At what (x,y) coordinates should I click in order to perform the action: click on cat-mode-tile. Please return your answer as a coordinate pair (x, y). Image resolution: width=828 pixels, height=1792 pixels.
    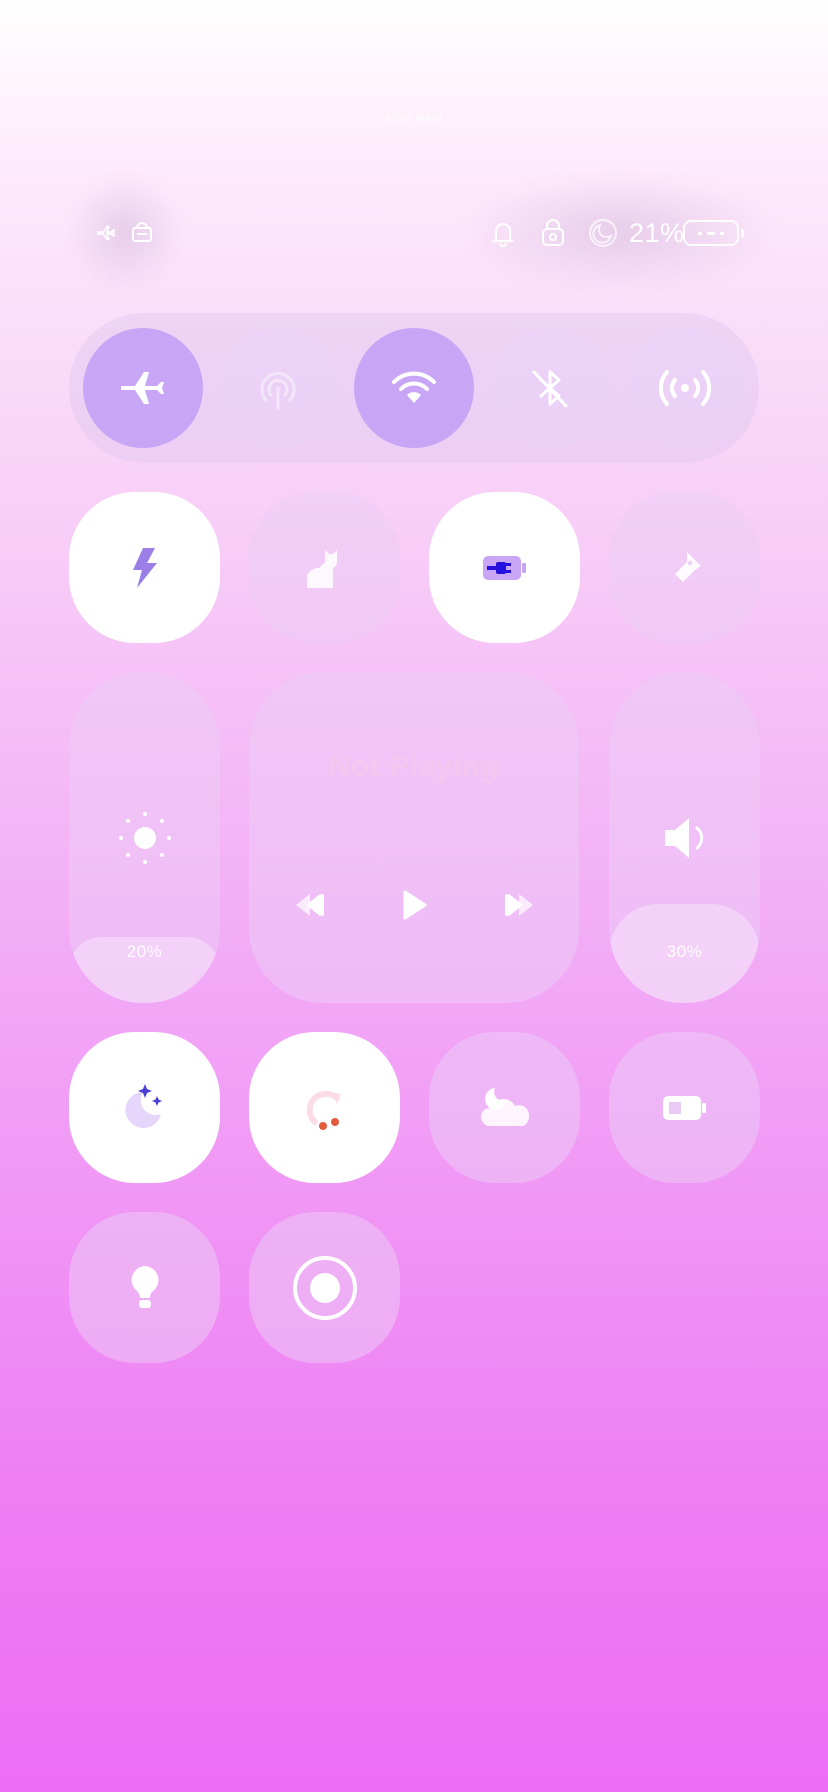
    Looking at the image, I should click on (324, 567).